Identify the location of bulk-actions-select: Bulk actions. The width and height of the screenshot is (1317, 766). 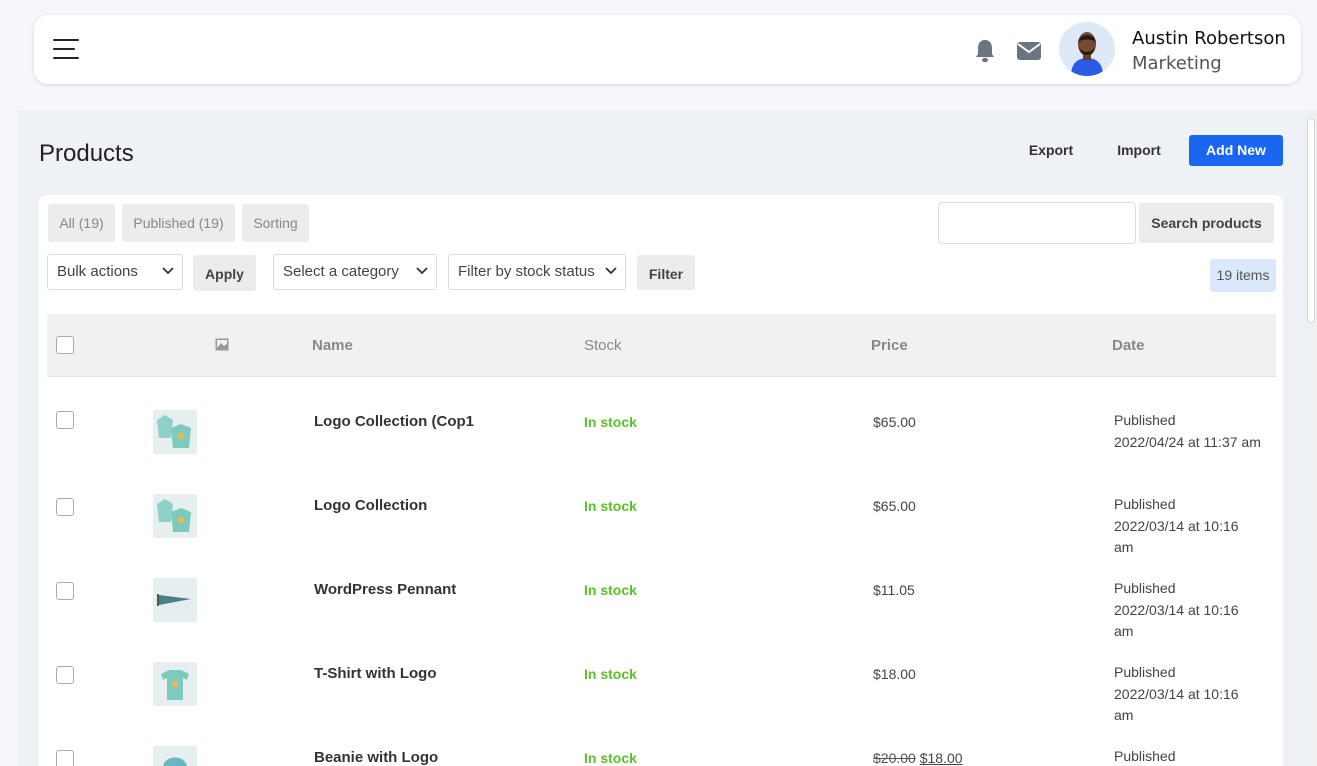
(115, 272).